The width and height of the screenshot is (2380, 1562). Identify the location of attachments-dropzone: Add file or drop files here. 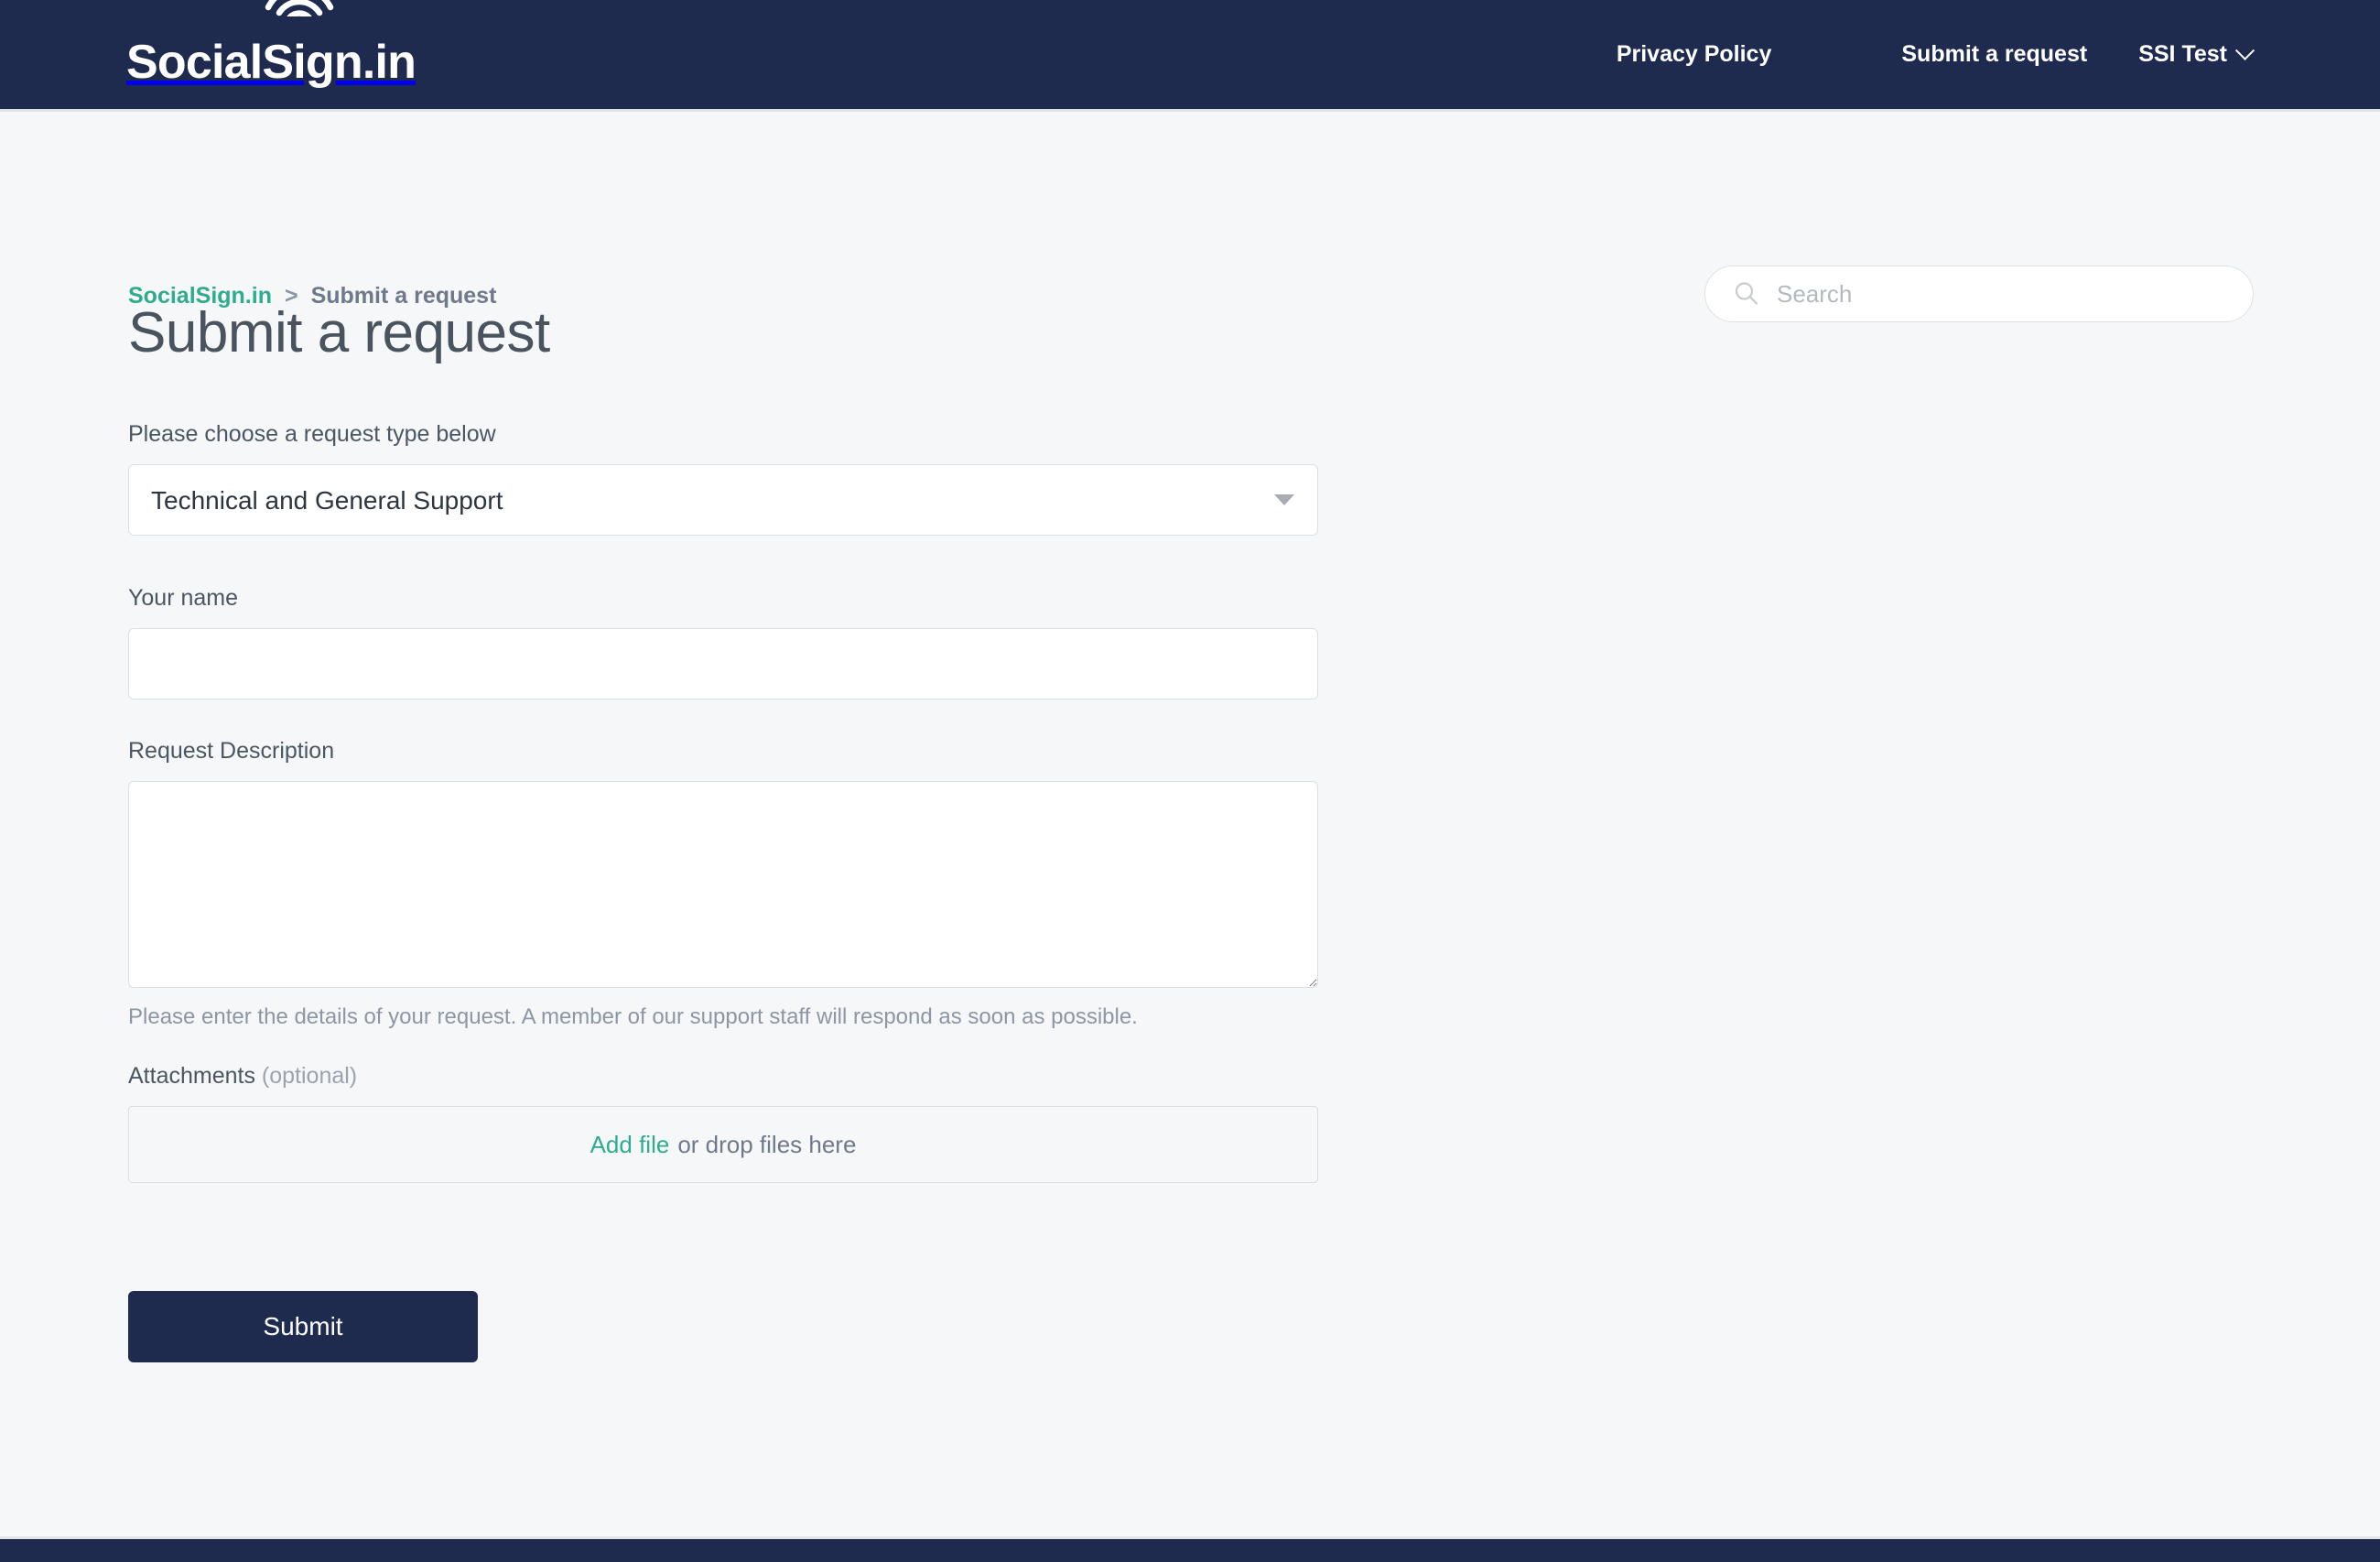
(723, 1145).